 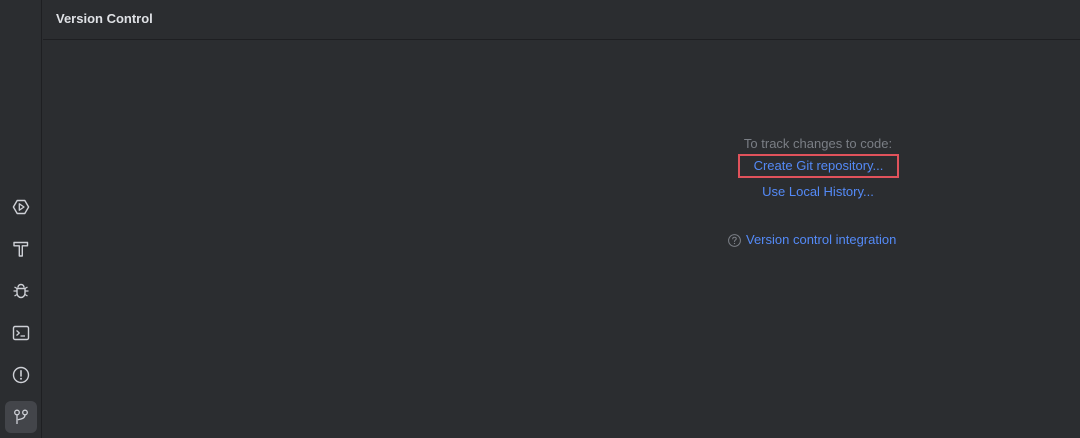 I want to click on build-hammer-icon, so click(x=21, y=249).